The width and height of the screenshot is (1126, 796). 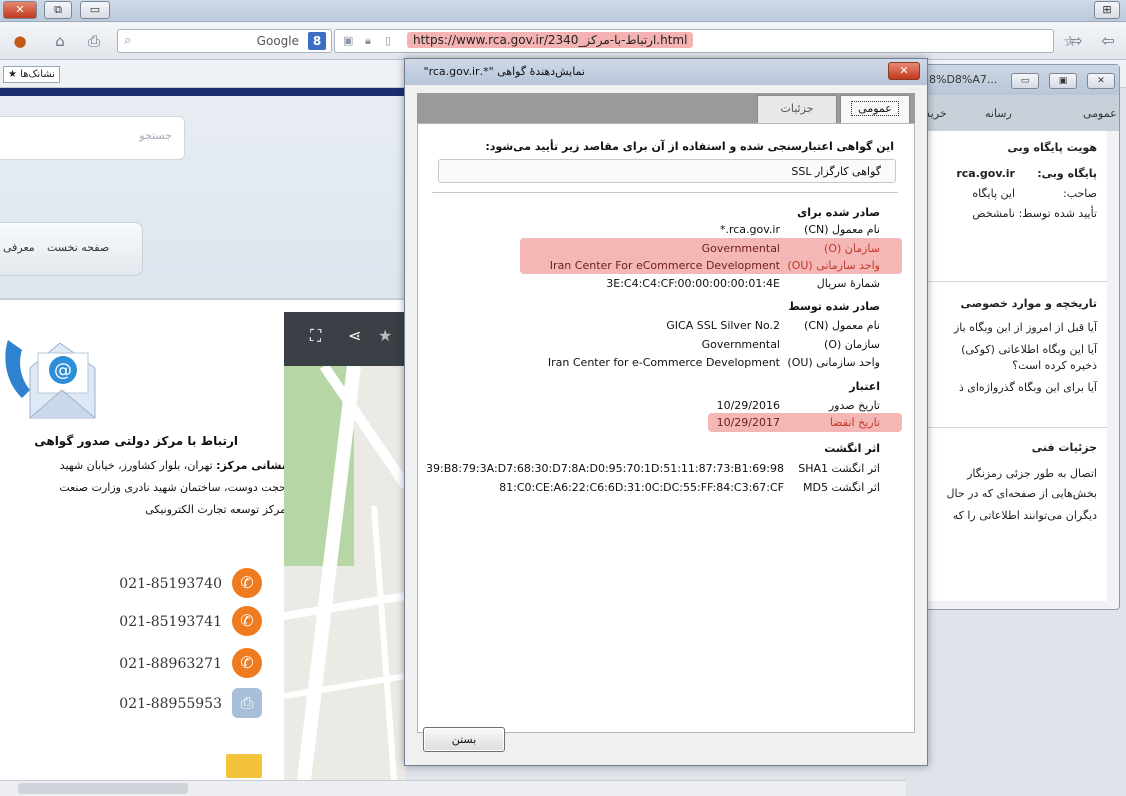 What do you see at coordinates (836, 171) in the screenshot?
I see `purpose-item: گواهی کارگزار SSL` at bounding box center [836, 171].